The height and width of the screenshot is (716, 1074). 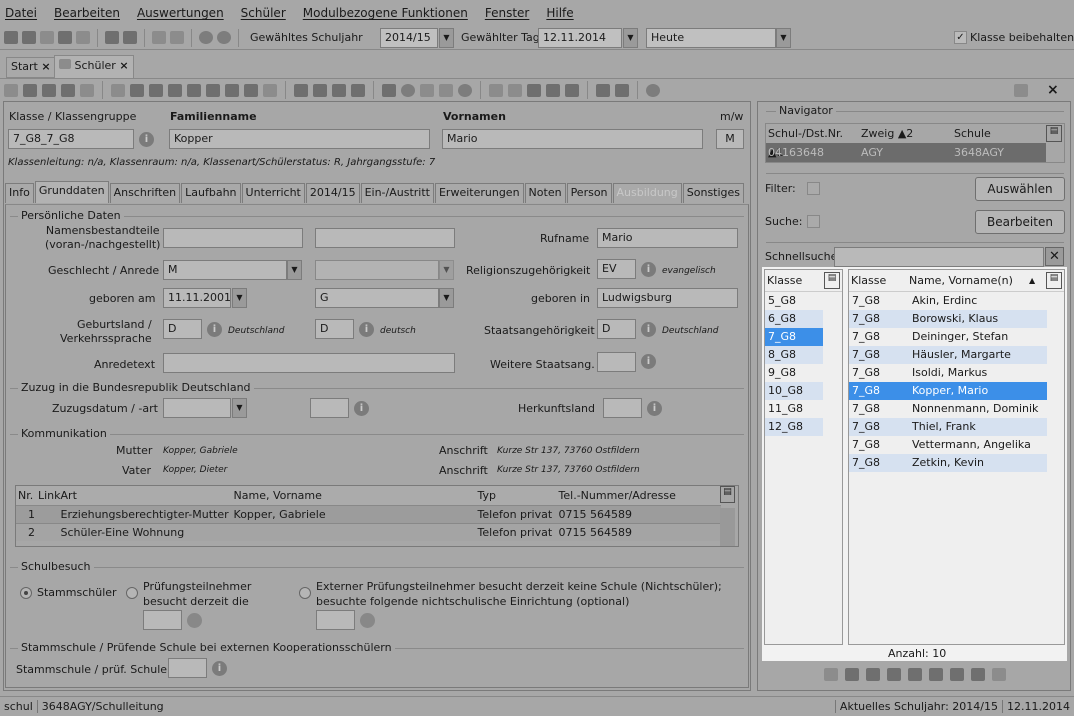 I want to click on window-toggle-icon, so click(x=1021, y=90).